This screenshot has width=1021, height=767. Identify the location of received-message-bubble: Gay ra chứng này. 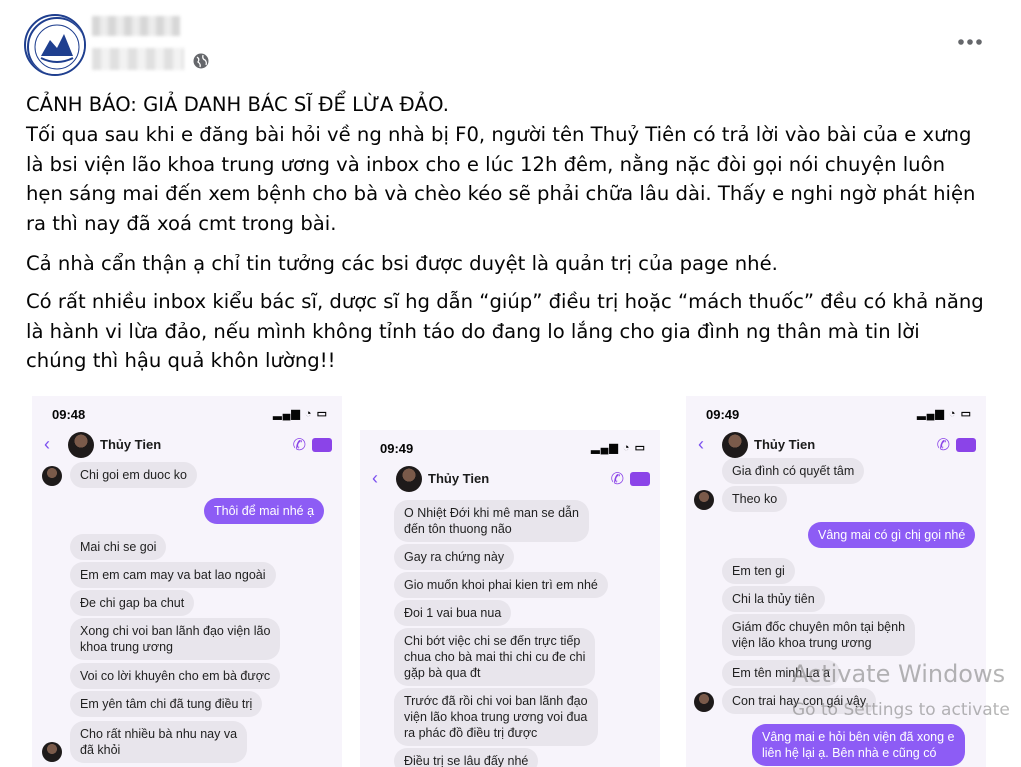
(454, 557).